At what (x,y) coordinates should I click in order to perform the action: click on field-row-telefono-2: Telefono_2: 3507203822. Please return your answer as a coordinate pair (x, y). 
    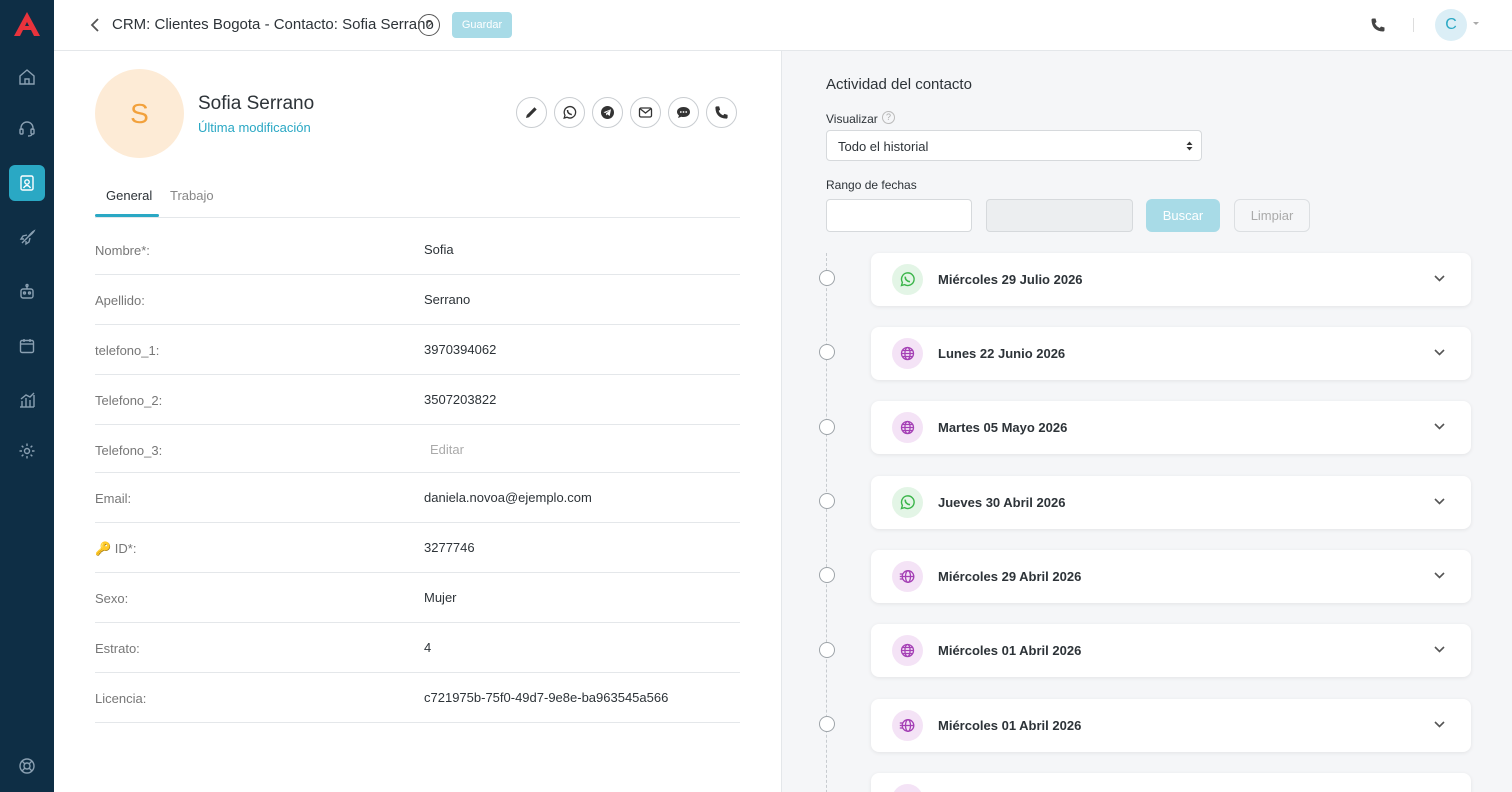
    Looking at the image, I should click on (417, 400).